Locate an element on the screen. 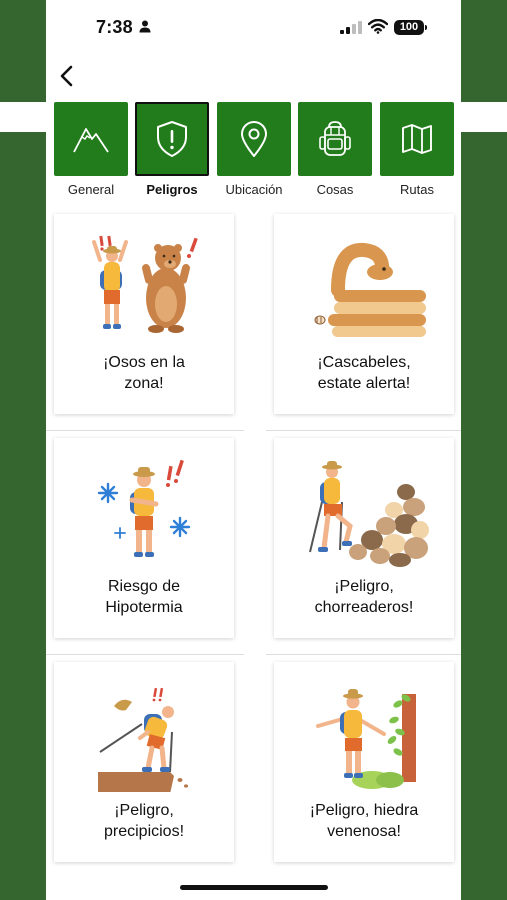 This screenshot has width=507, height=900. hypothermia-hiker-illustration is located at coordinates (144, 508).